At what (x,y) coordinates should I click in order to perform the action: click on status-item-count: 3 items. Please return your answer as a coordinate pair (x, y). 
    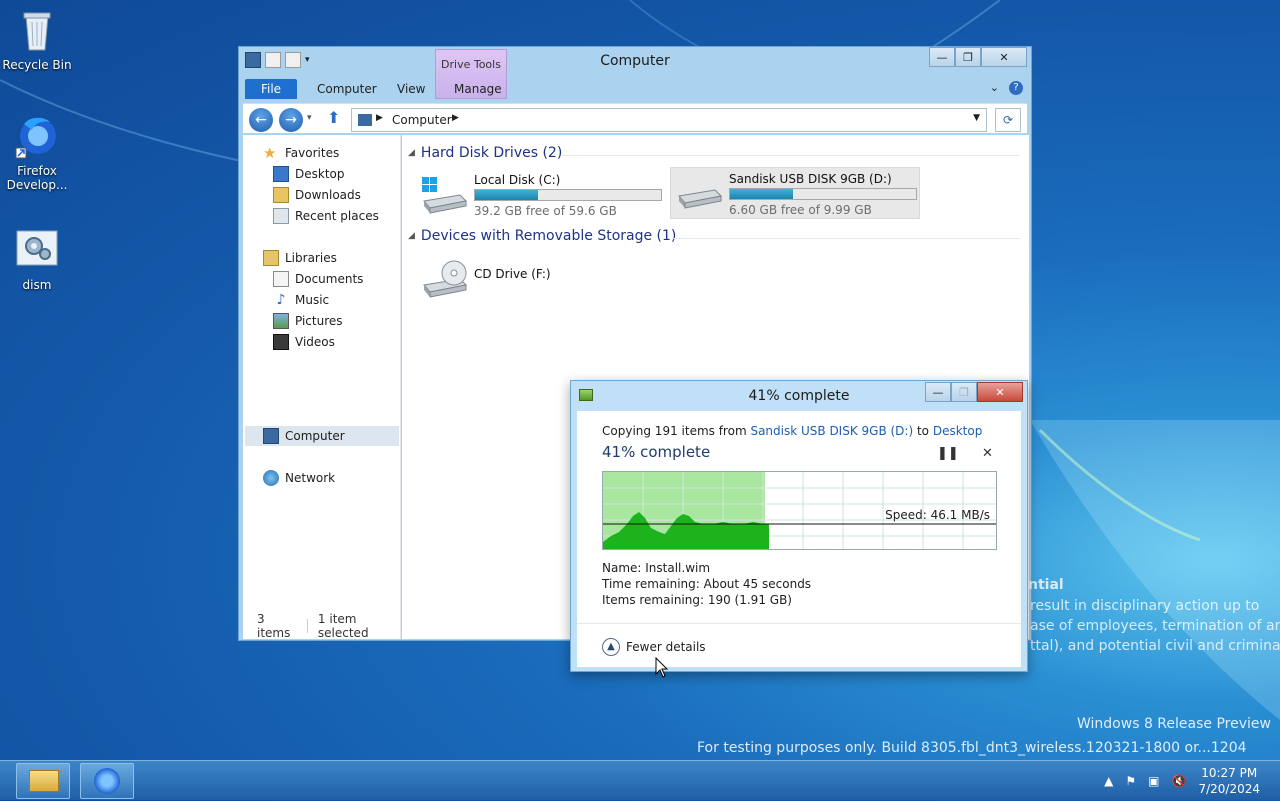
    Looking at the image, I should click on (274, 626).